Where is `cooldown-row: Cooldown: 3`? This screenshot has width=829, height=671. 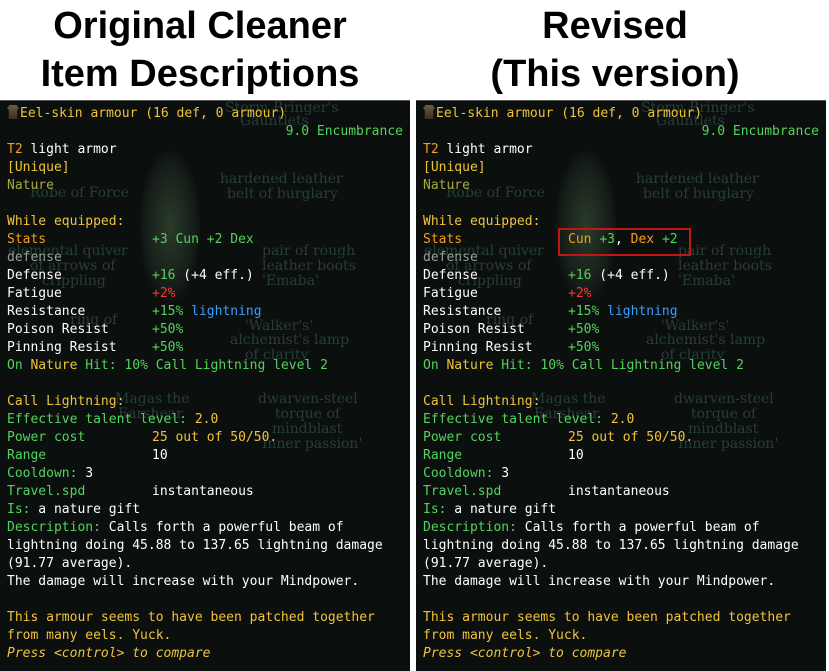
cooldown-row: Cooldown: 3 is located at coordinates (206, 474).